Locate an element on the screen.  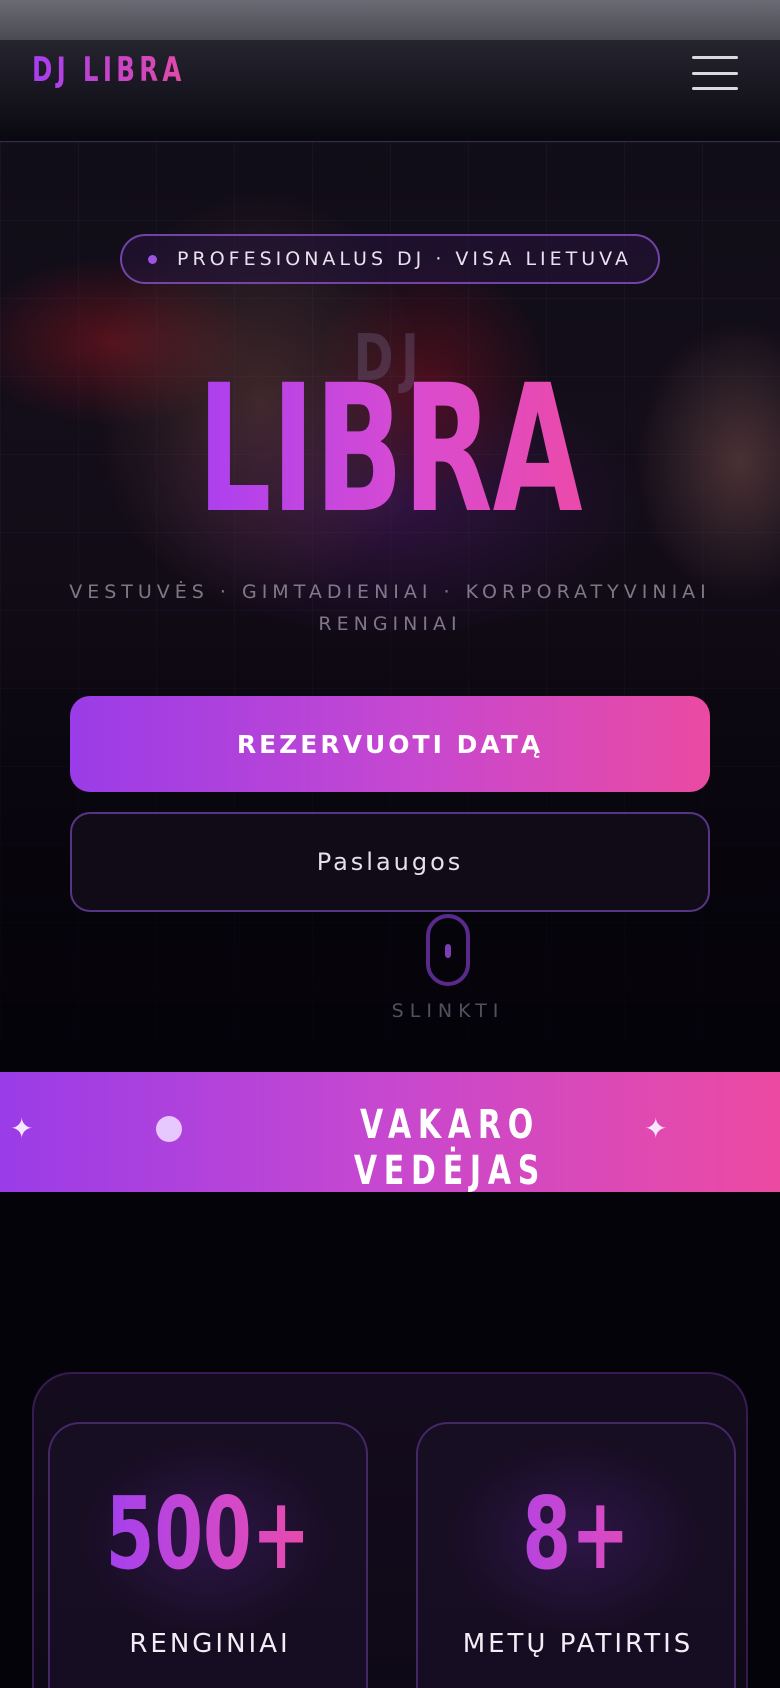
logo: DJ LIBRA is located at coordinates (109, 70).